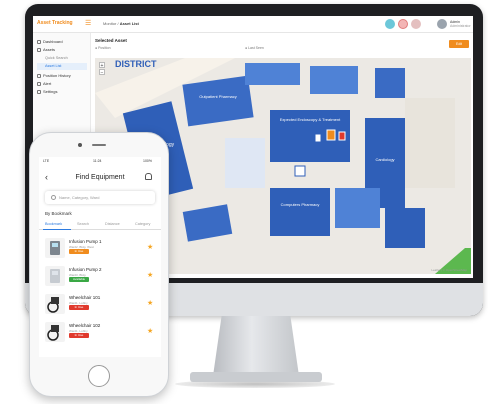  Describe the element at coordinates (85, 241) in the screenshot. I see `item-name: Infusion Pump 1` at that location.